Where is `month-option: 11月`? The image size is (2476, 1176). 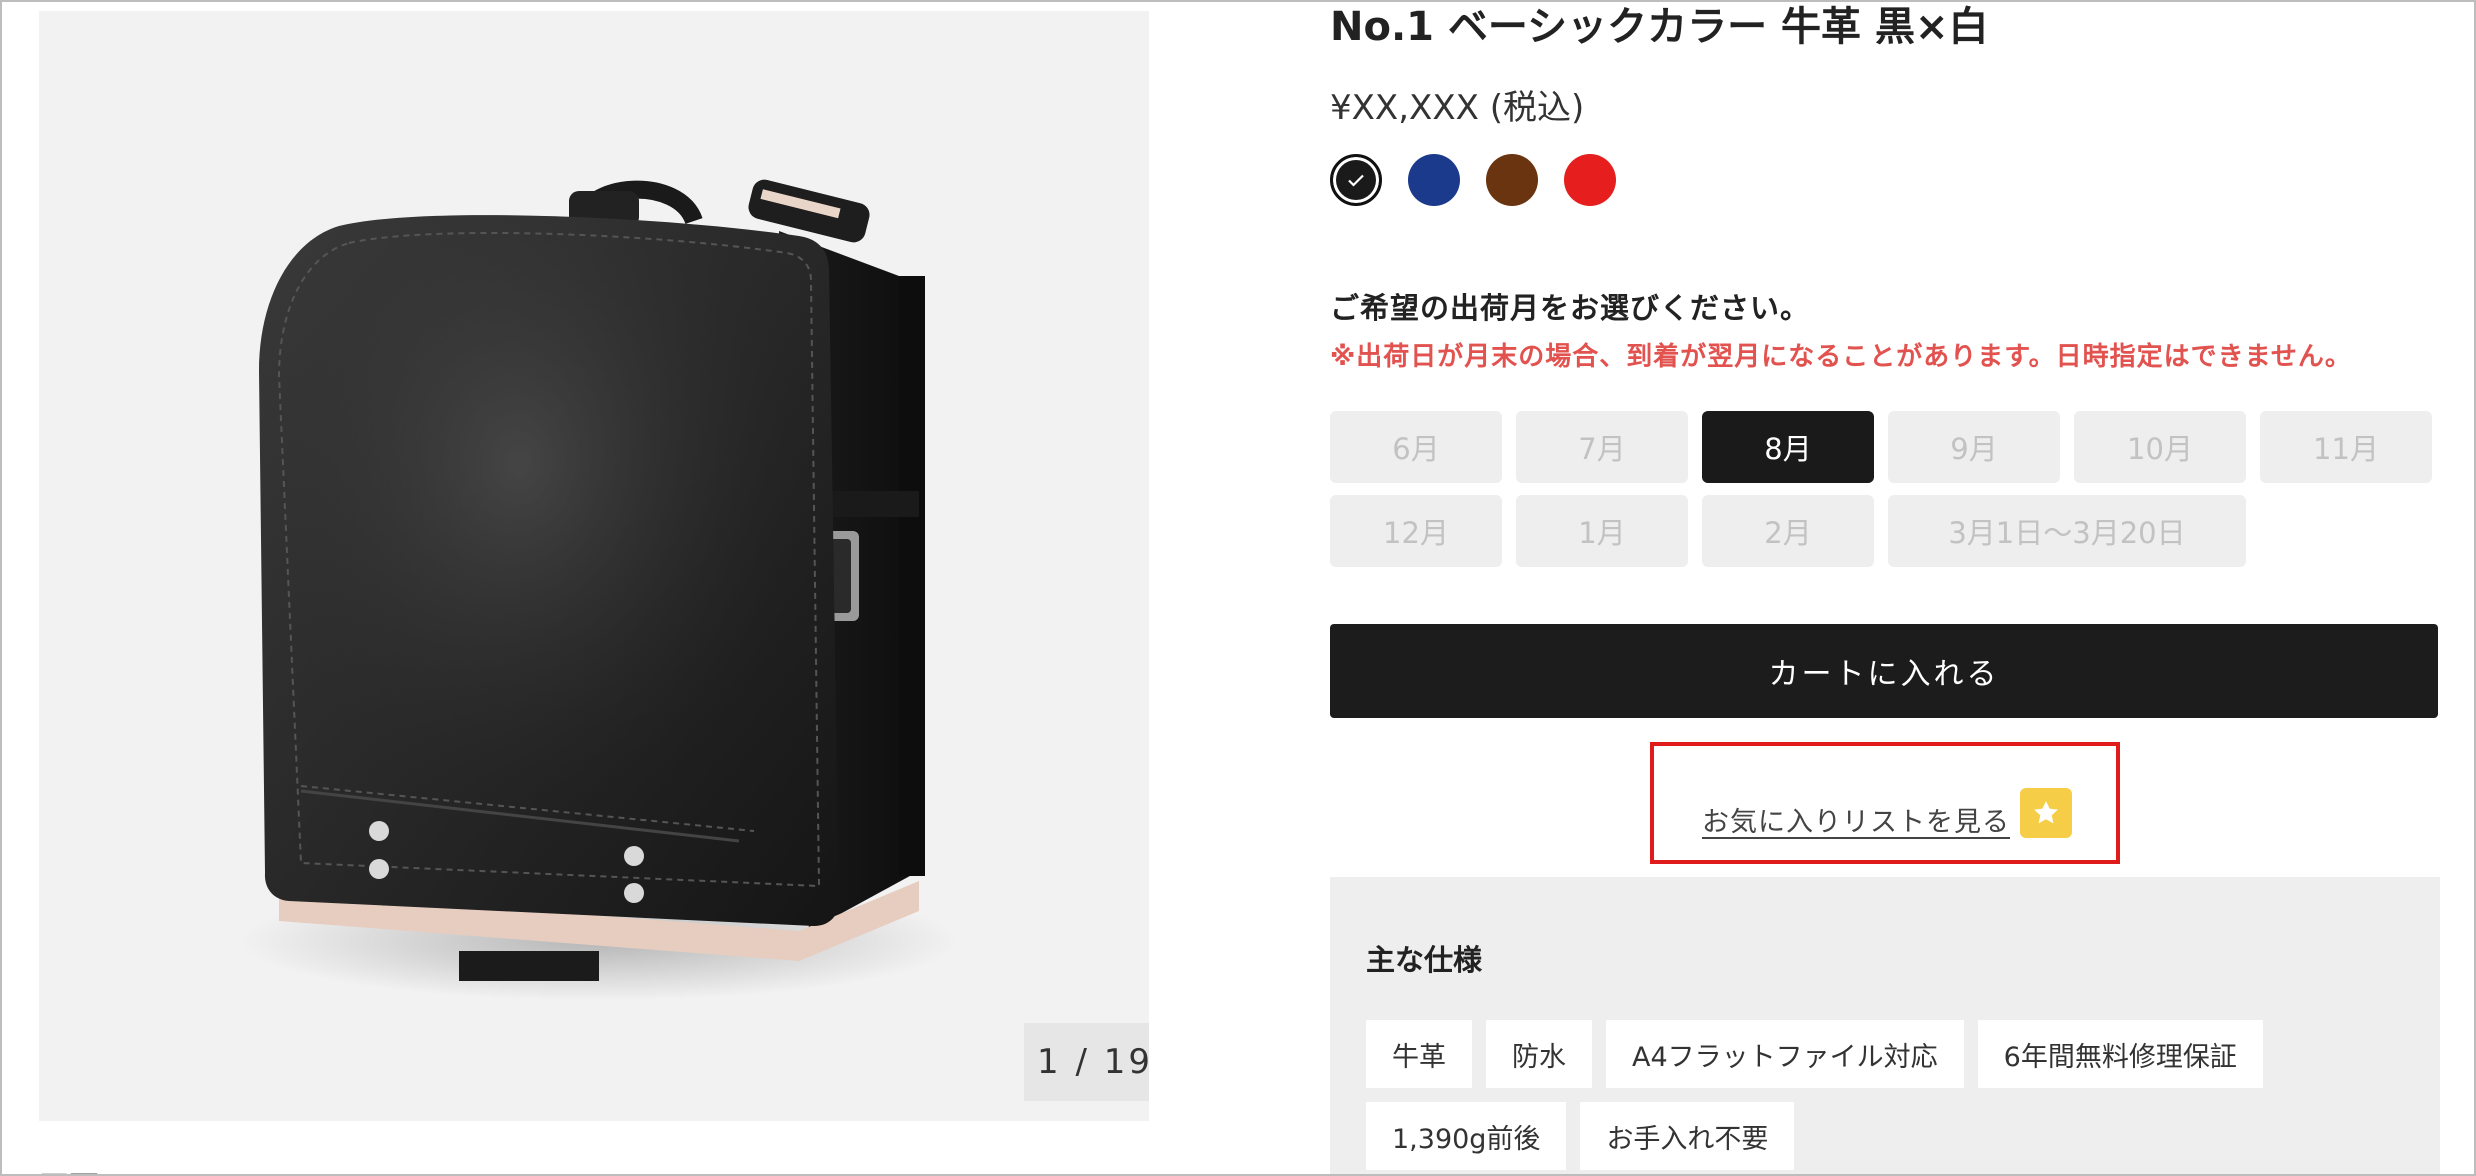
month-option: 11月 is located at coordinates (2346, 447).